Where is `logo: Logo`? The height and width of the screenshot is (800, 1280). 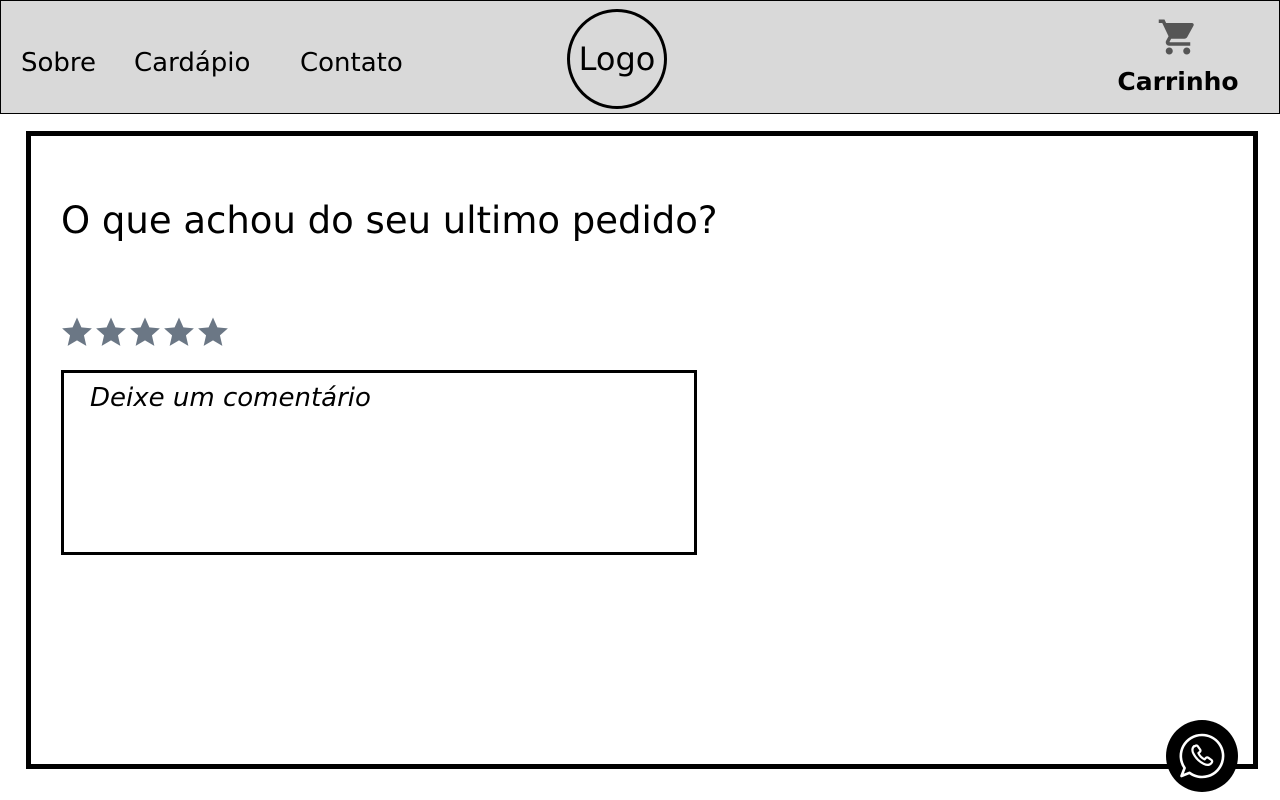
logo: Logo is located at coordinates (617, 59).